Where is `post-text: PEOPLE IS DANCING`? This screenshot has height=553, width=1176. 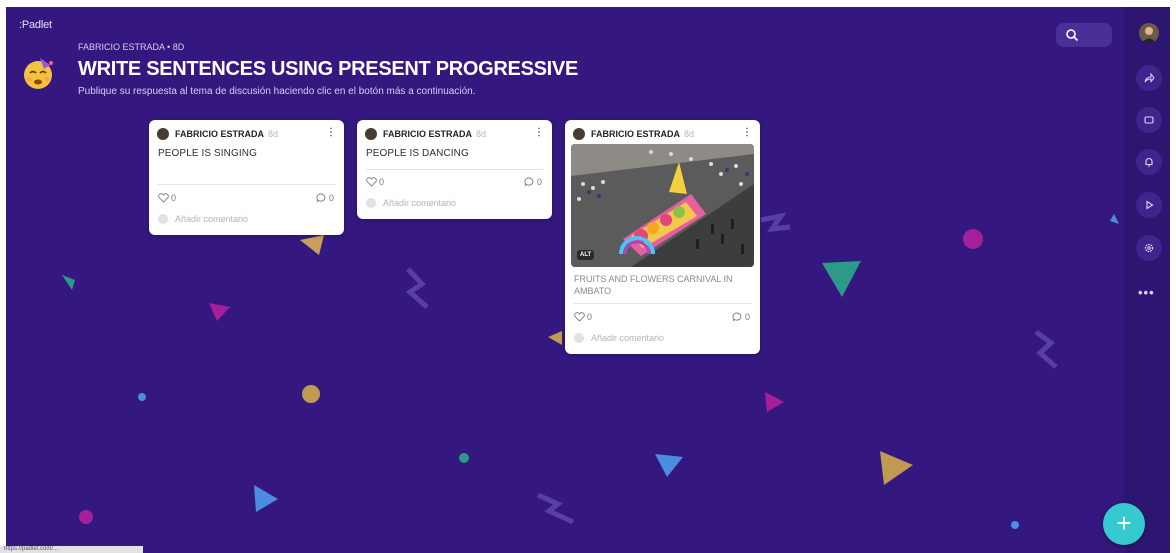 post-text: PEOPLE IS DANCING is located at coordinates (417, 153).